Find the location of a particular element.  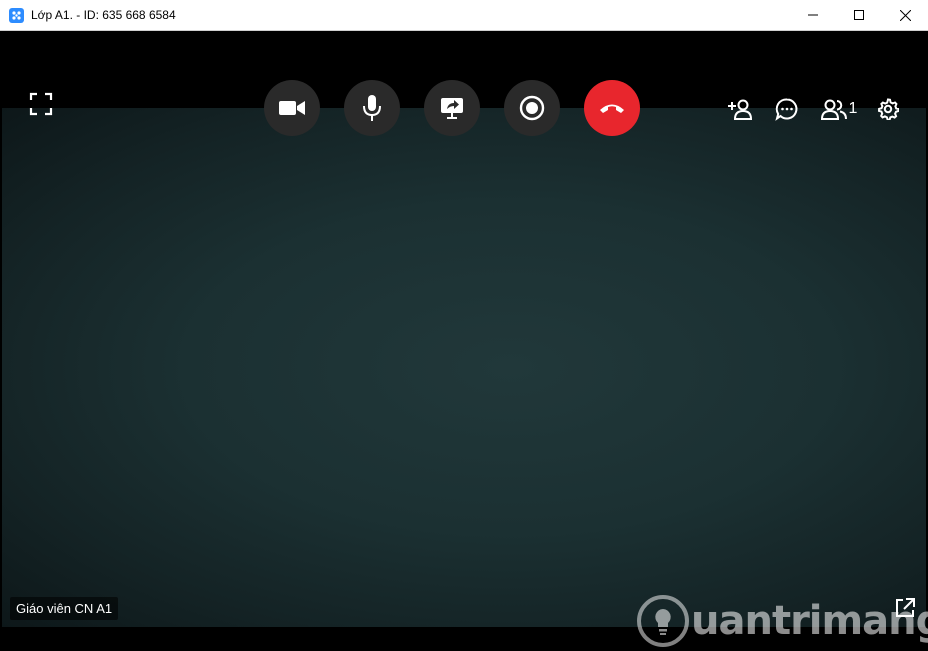

chat-button is located at coordinates (787, 109).